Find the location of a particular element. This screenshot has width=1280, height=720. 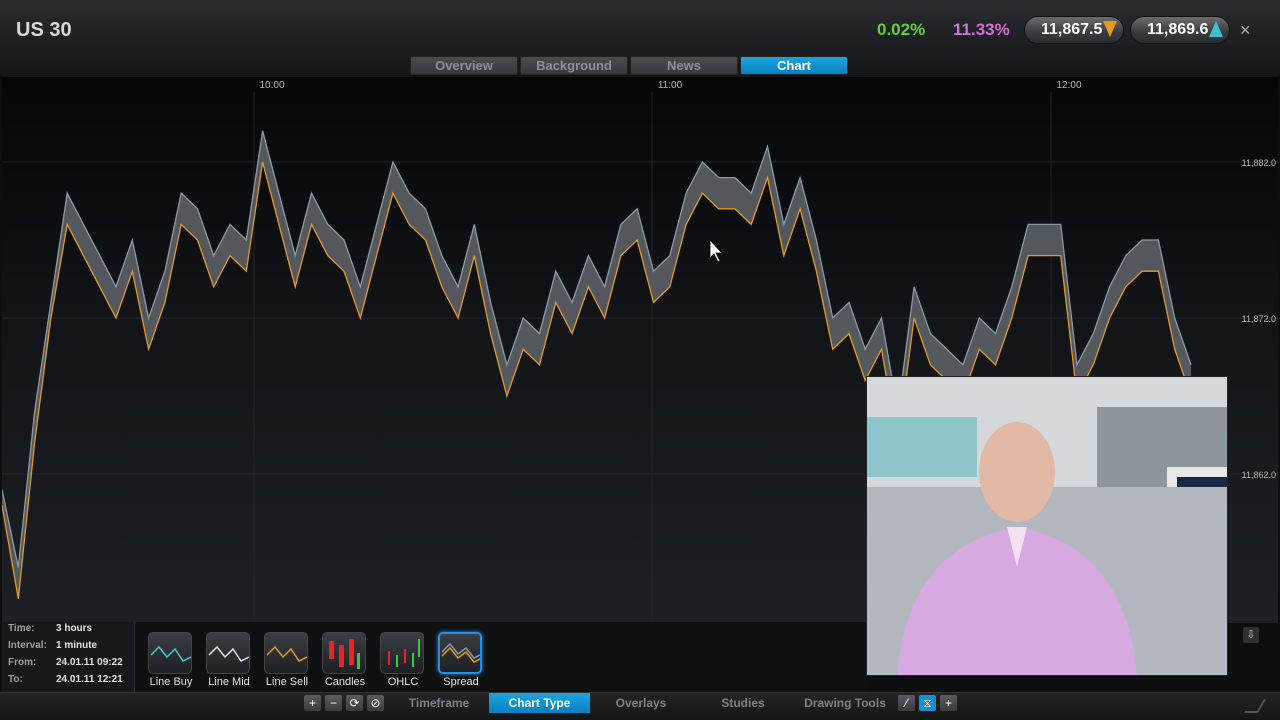

sell-price-button: 11,867.5 is located at coordinates (1074, 30).